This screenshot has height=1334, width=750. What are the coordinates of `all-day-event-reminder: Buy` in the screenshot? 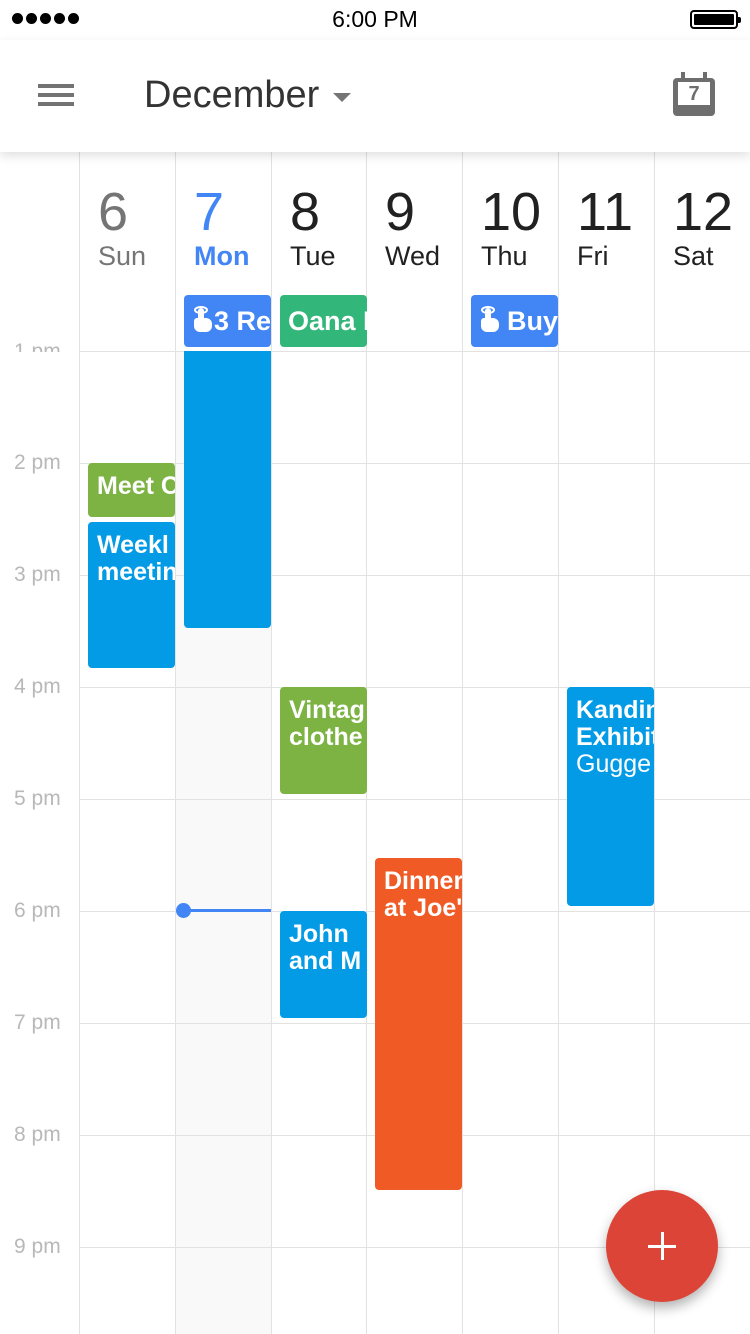 It's located at (514, 321).